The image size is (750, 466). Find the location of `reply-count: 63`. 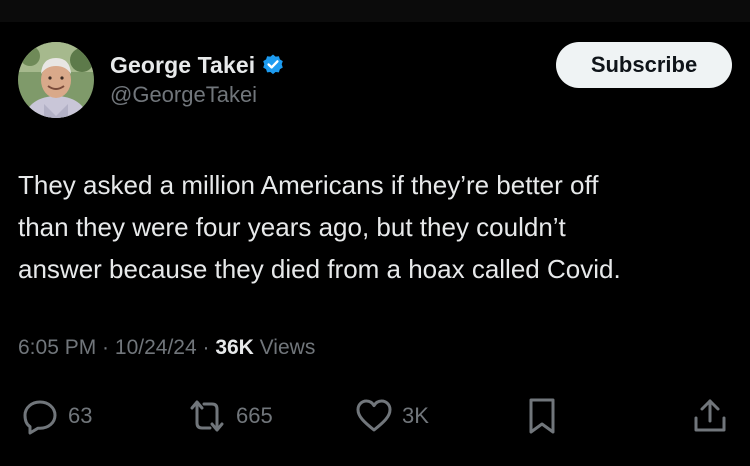

reply-count: 63 is located at coordinates (80, 415).